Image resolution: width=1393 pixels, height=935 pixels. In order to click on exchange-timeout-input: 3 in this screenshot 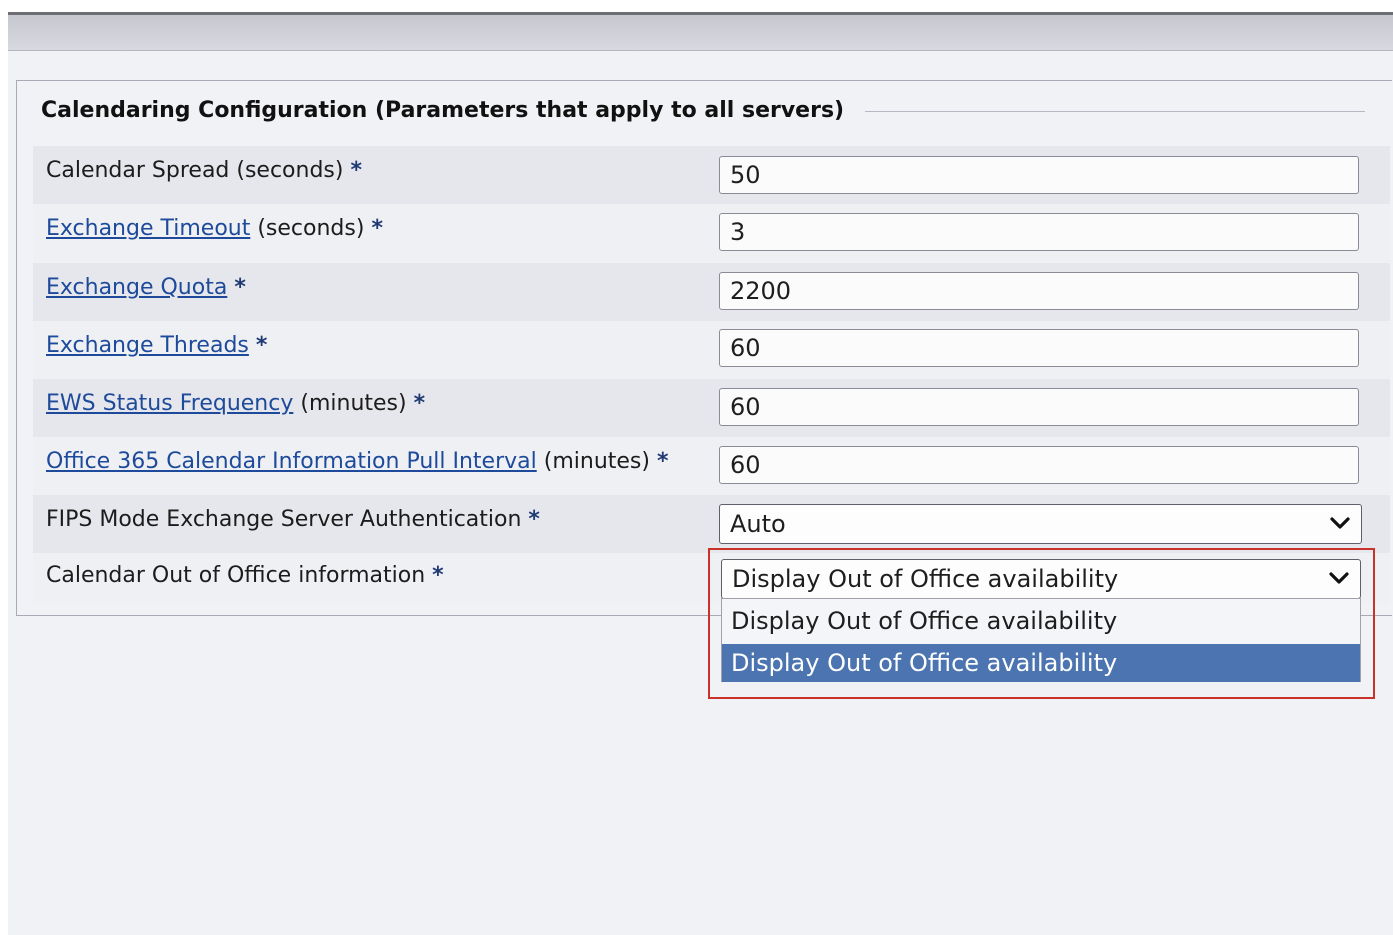, I will do `click(1039, 232)`.